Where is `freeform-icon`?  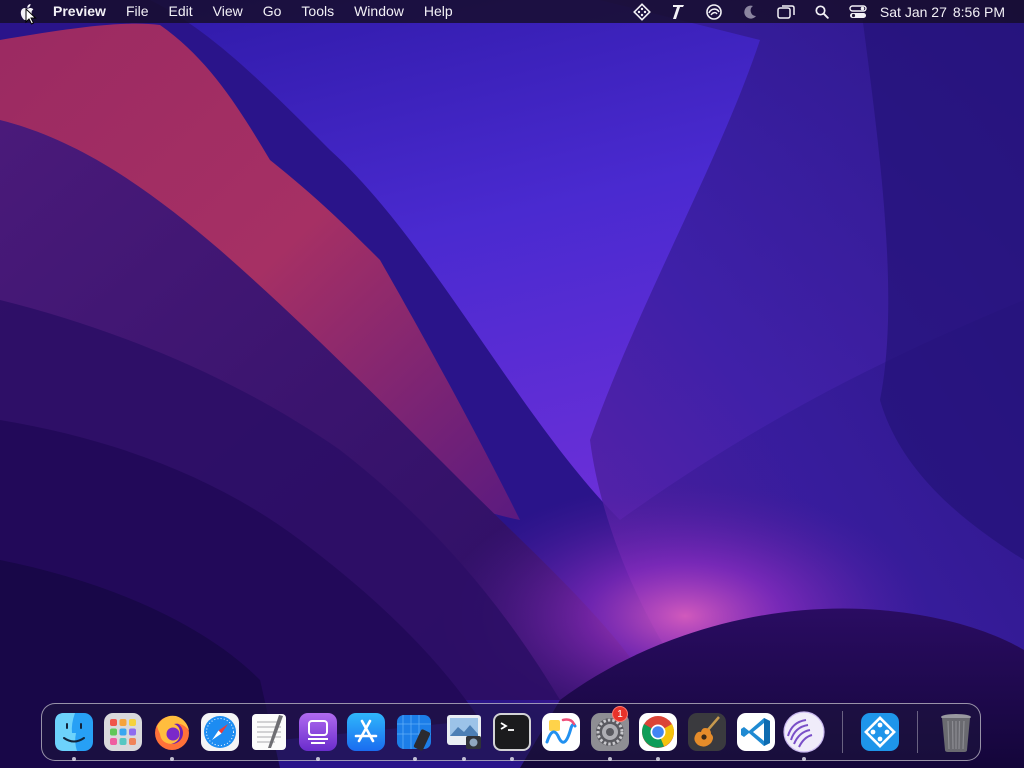
freeform-icon is located at coordinates (561, 732).